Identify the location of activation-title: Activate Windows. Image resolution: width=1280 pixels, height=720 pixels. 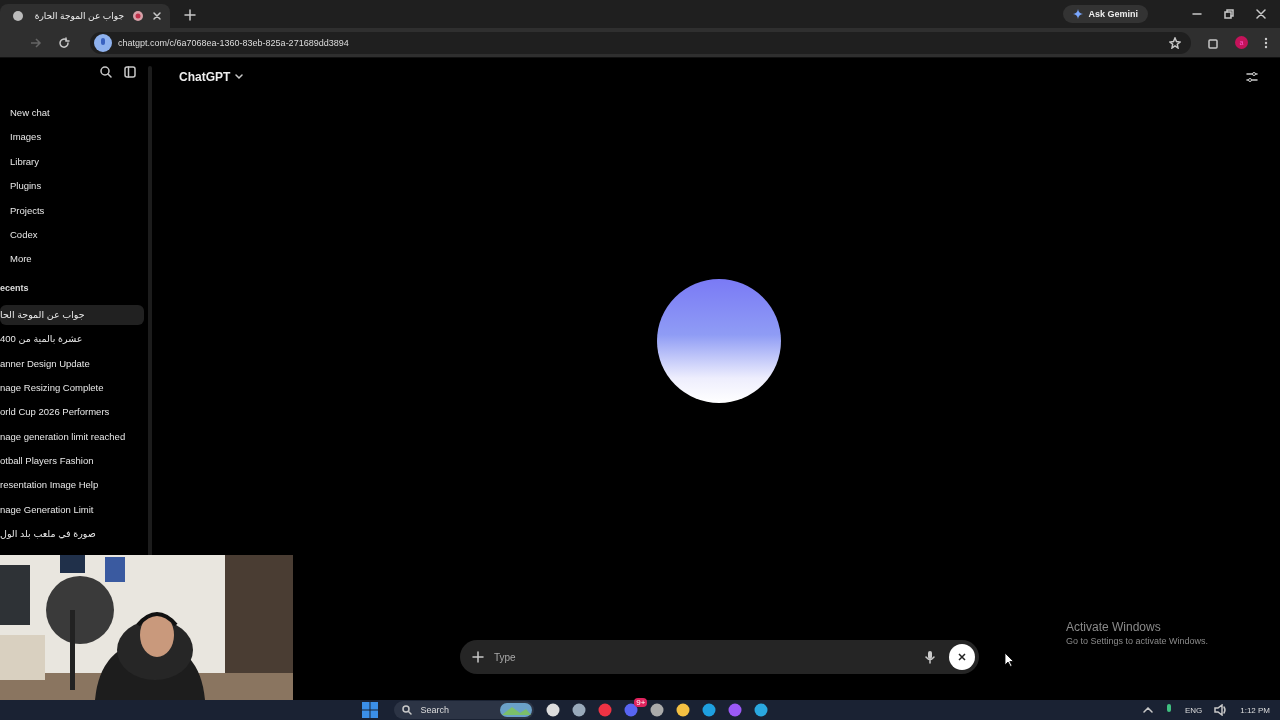
(1114, 627).